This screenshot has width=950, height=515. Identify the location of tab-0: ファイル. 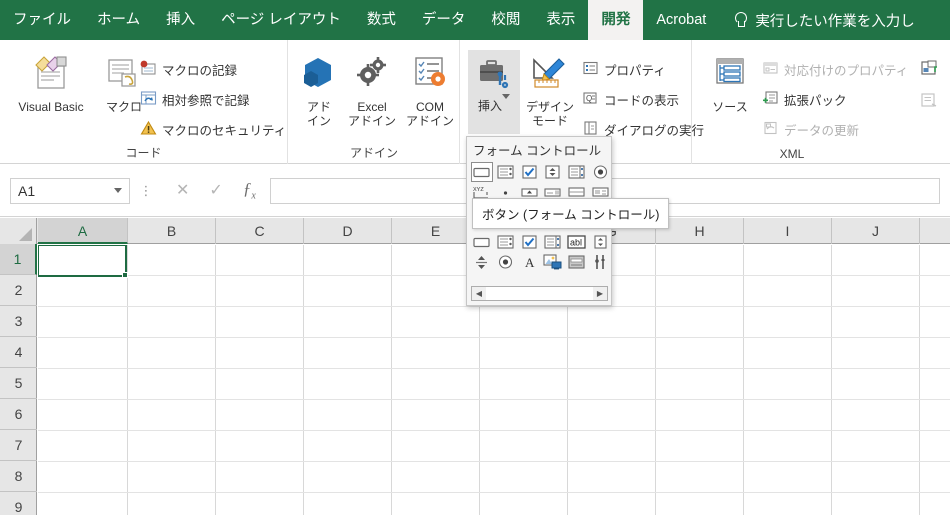
(42, 20).